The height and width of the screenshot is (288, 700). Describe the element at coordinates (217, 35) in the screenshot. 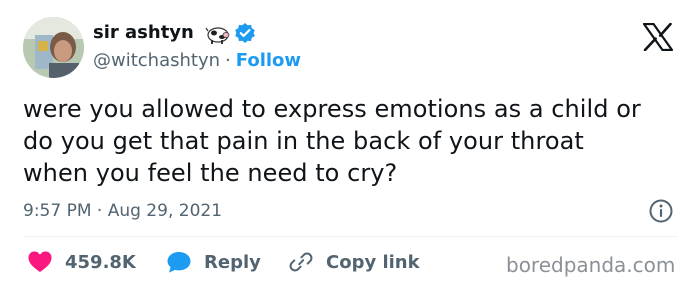

I see `cow-emoji-icon` at that location.